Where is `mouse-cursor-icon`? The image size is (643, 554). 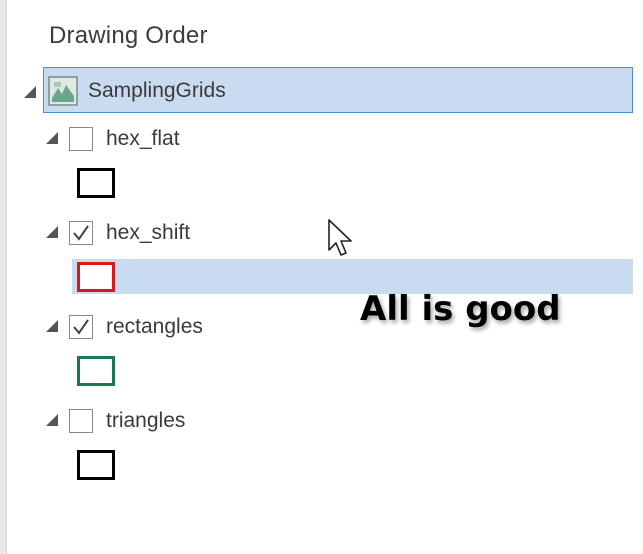 mouse-cursor-icon is located at coordinates (342, 241).